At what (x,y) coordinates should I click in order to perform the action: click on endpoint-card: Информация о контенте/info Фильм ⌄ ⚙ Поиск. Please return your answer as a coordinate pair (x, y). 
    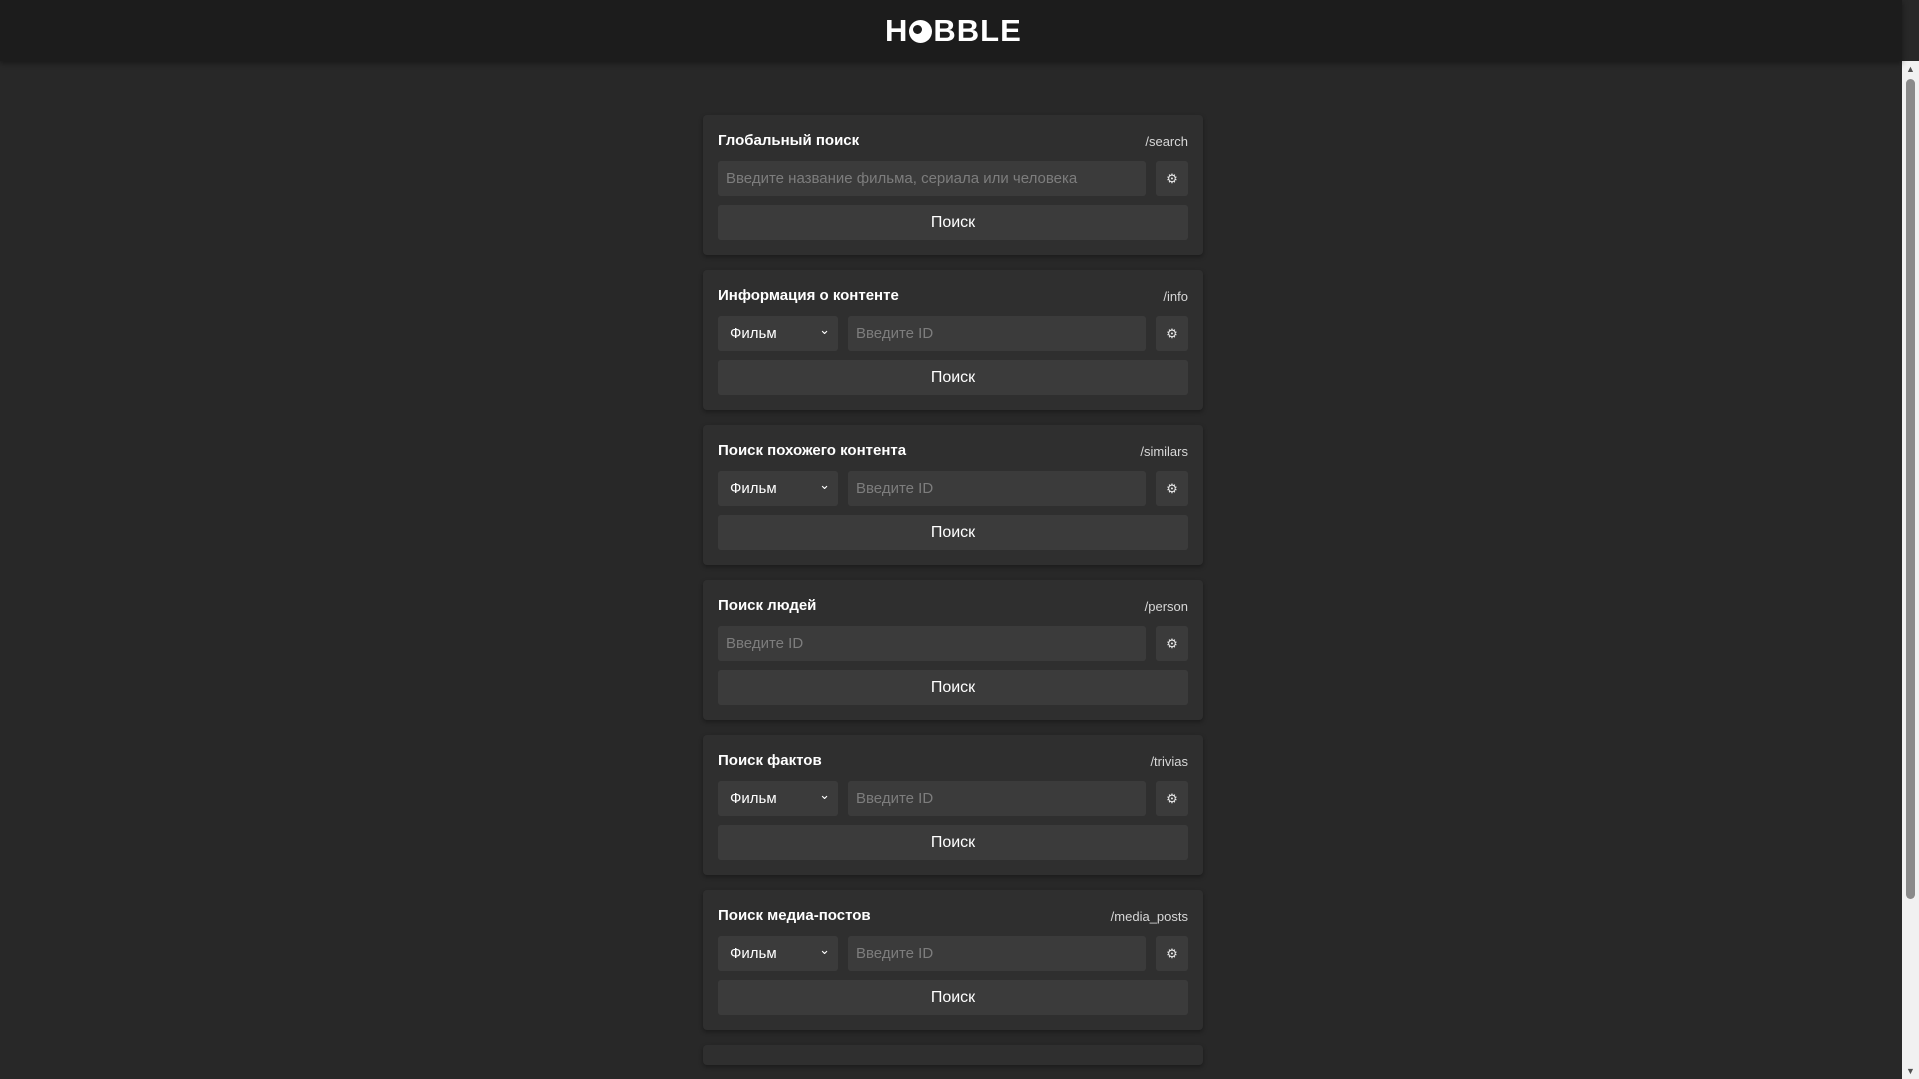
    Looking at the image, I should click on (953, 340).